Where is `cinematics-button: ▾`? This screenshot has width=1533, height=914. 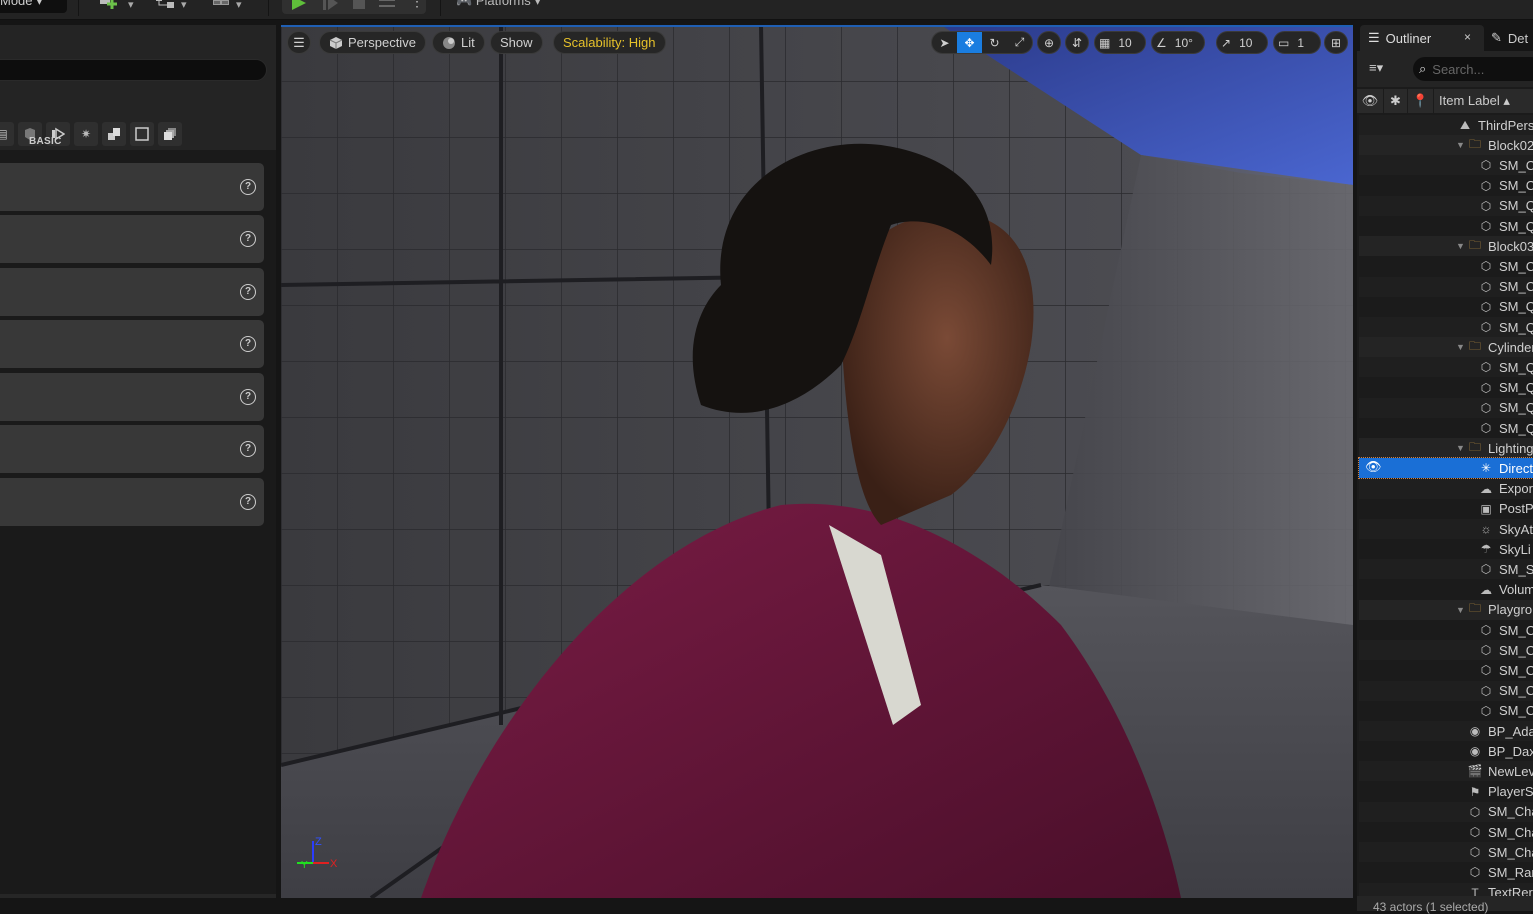 cinematics-button: ▾ is located at coordinates (227, 6).